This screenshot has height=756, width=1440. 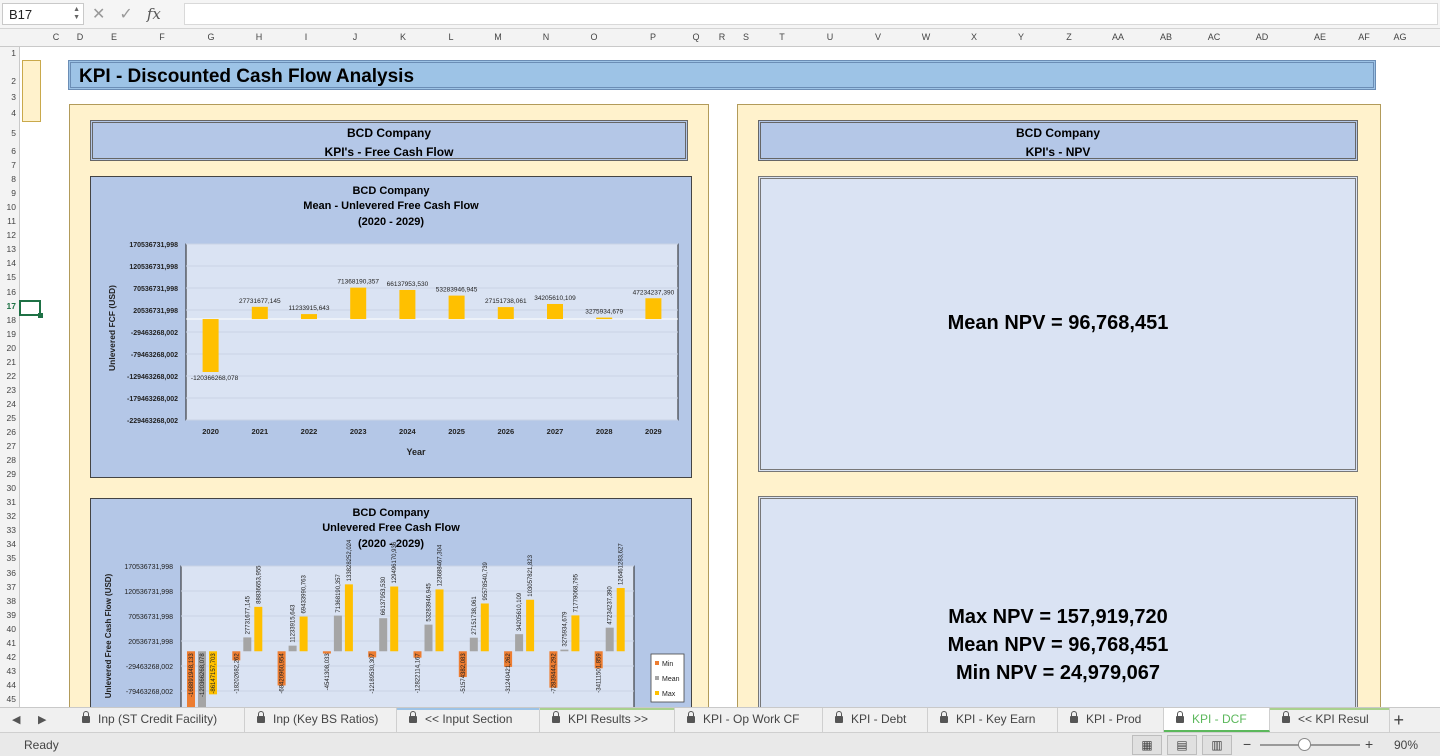 What do you see at coordinates (306, 37) in the screenshot?
I see `column-header: I` at bounding box center [306, 37].